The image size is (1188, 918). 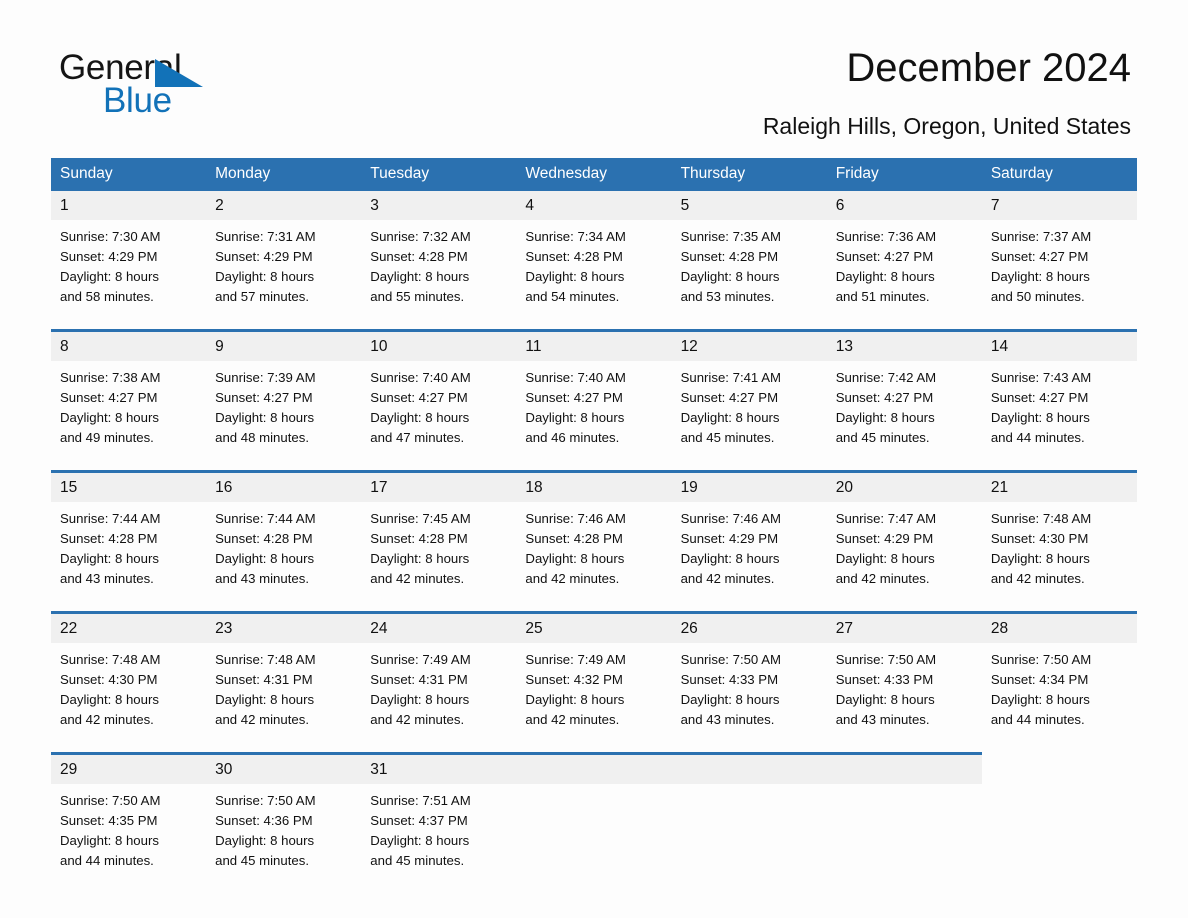 I want to click on day-number: 4, so click(x=594, y=205).